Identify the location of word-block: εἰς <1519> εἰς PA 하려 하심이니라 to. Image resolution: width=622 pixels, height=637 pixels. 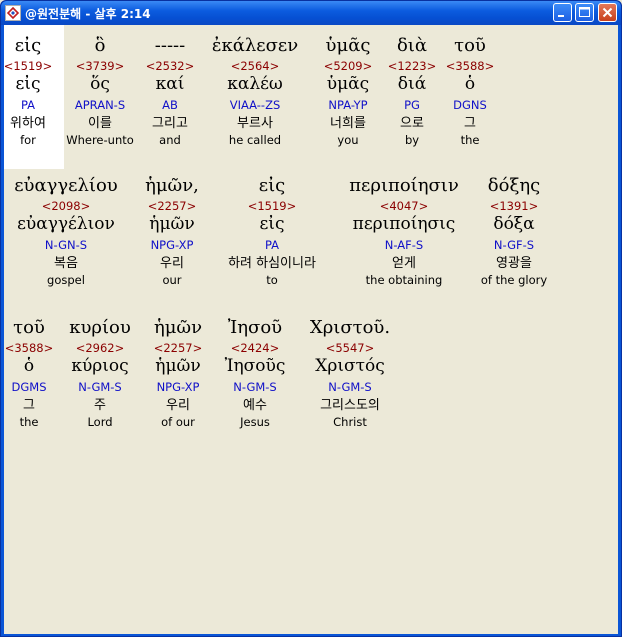
(272, 234).